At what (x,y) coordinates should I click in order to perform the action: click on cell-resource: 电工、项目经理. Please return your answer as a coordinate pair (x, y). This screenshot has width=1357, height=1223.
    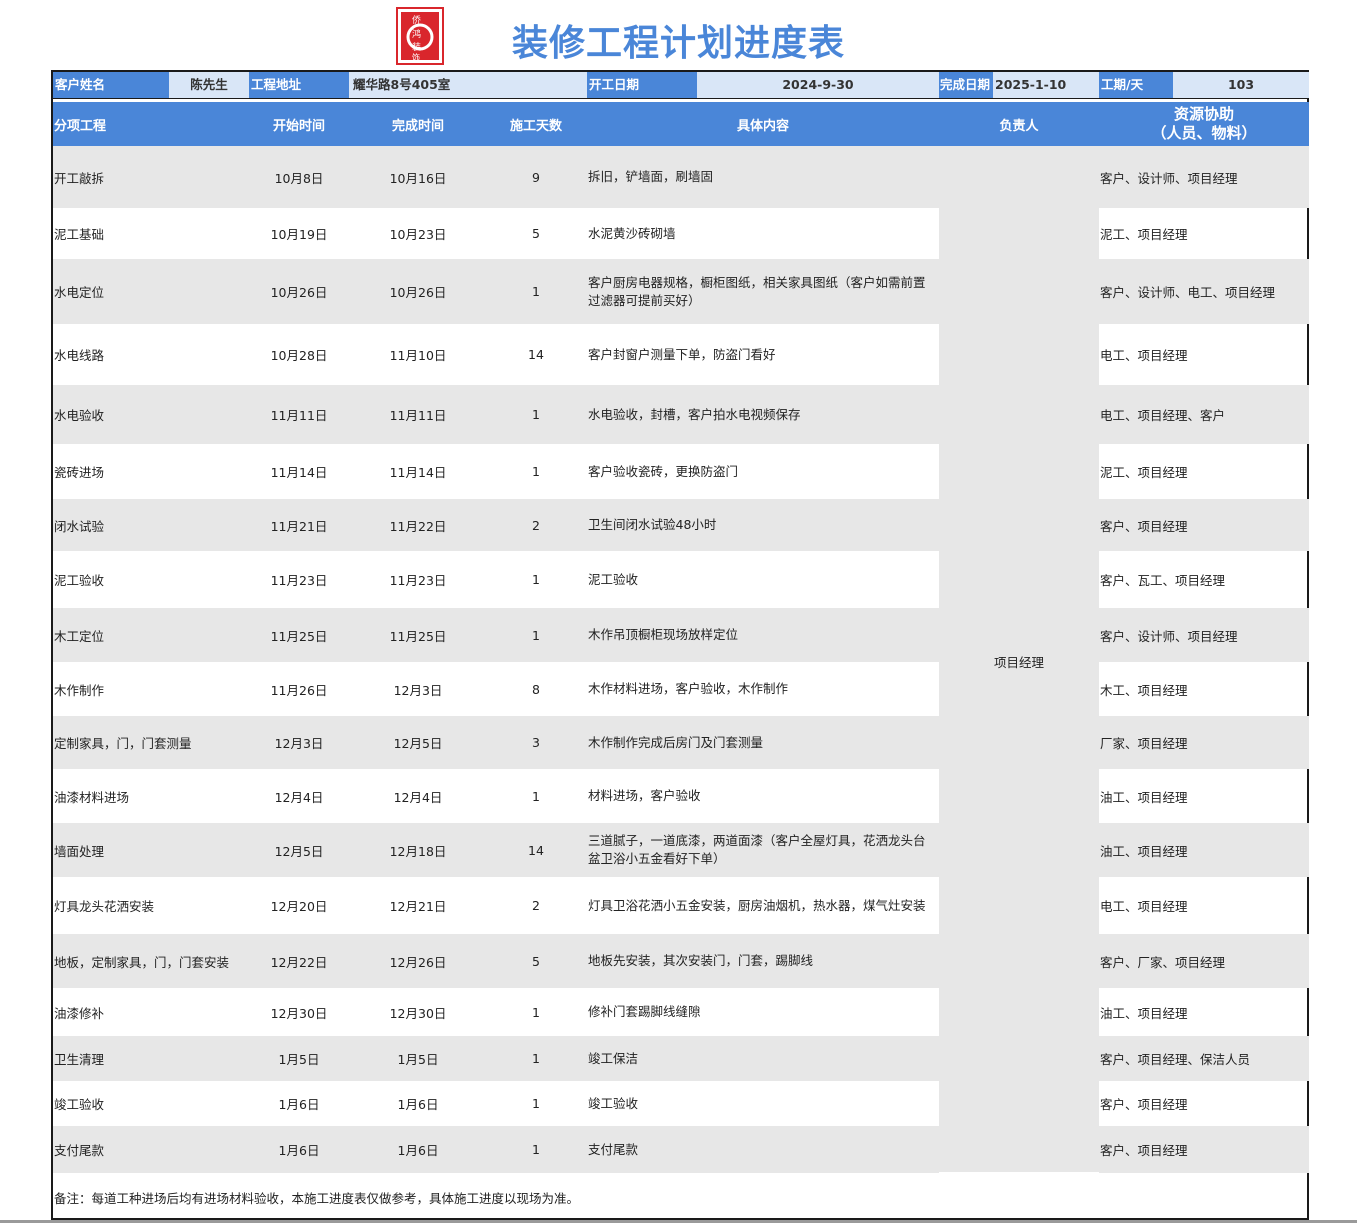
    Looking at the image, I should click on (1144, 355).